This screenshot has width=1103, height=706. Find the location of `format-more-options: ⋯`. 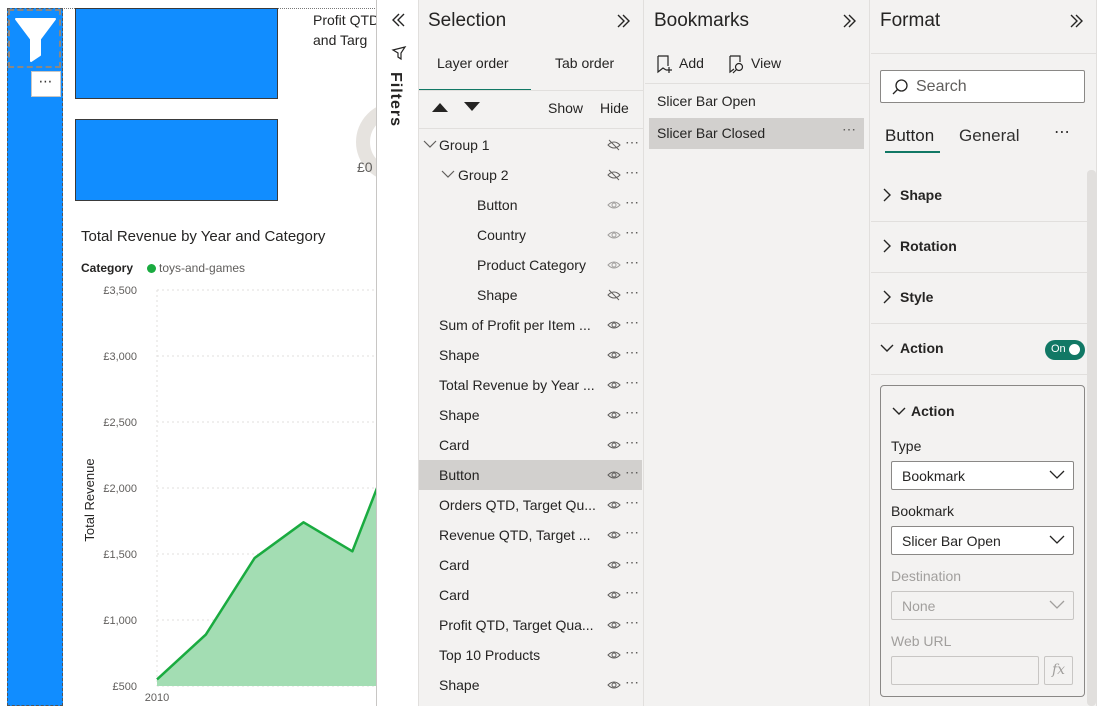

format-more-options: ⋯ is located at coordinates (1062, 131).